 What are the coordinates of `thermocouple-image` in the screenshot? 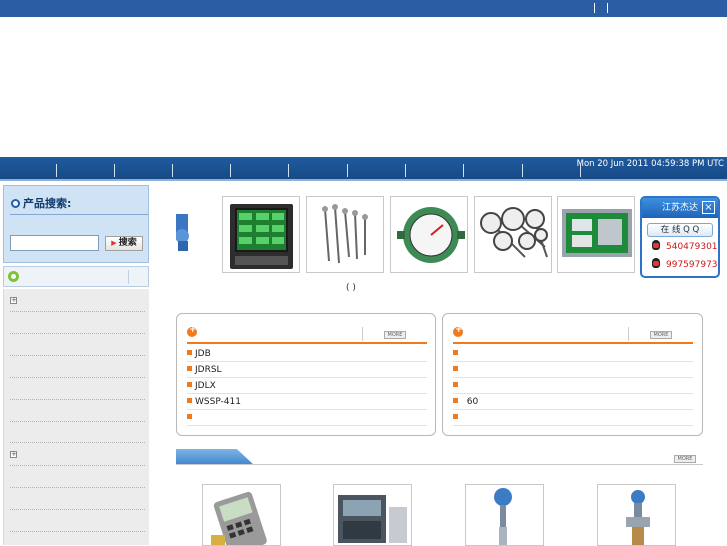 It's located at (345, 234).